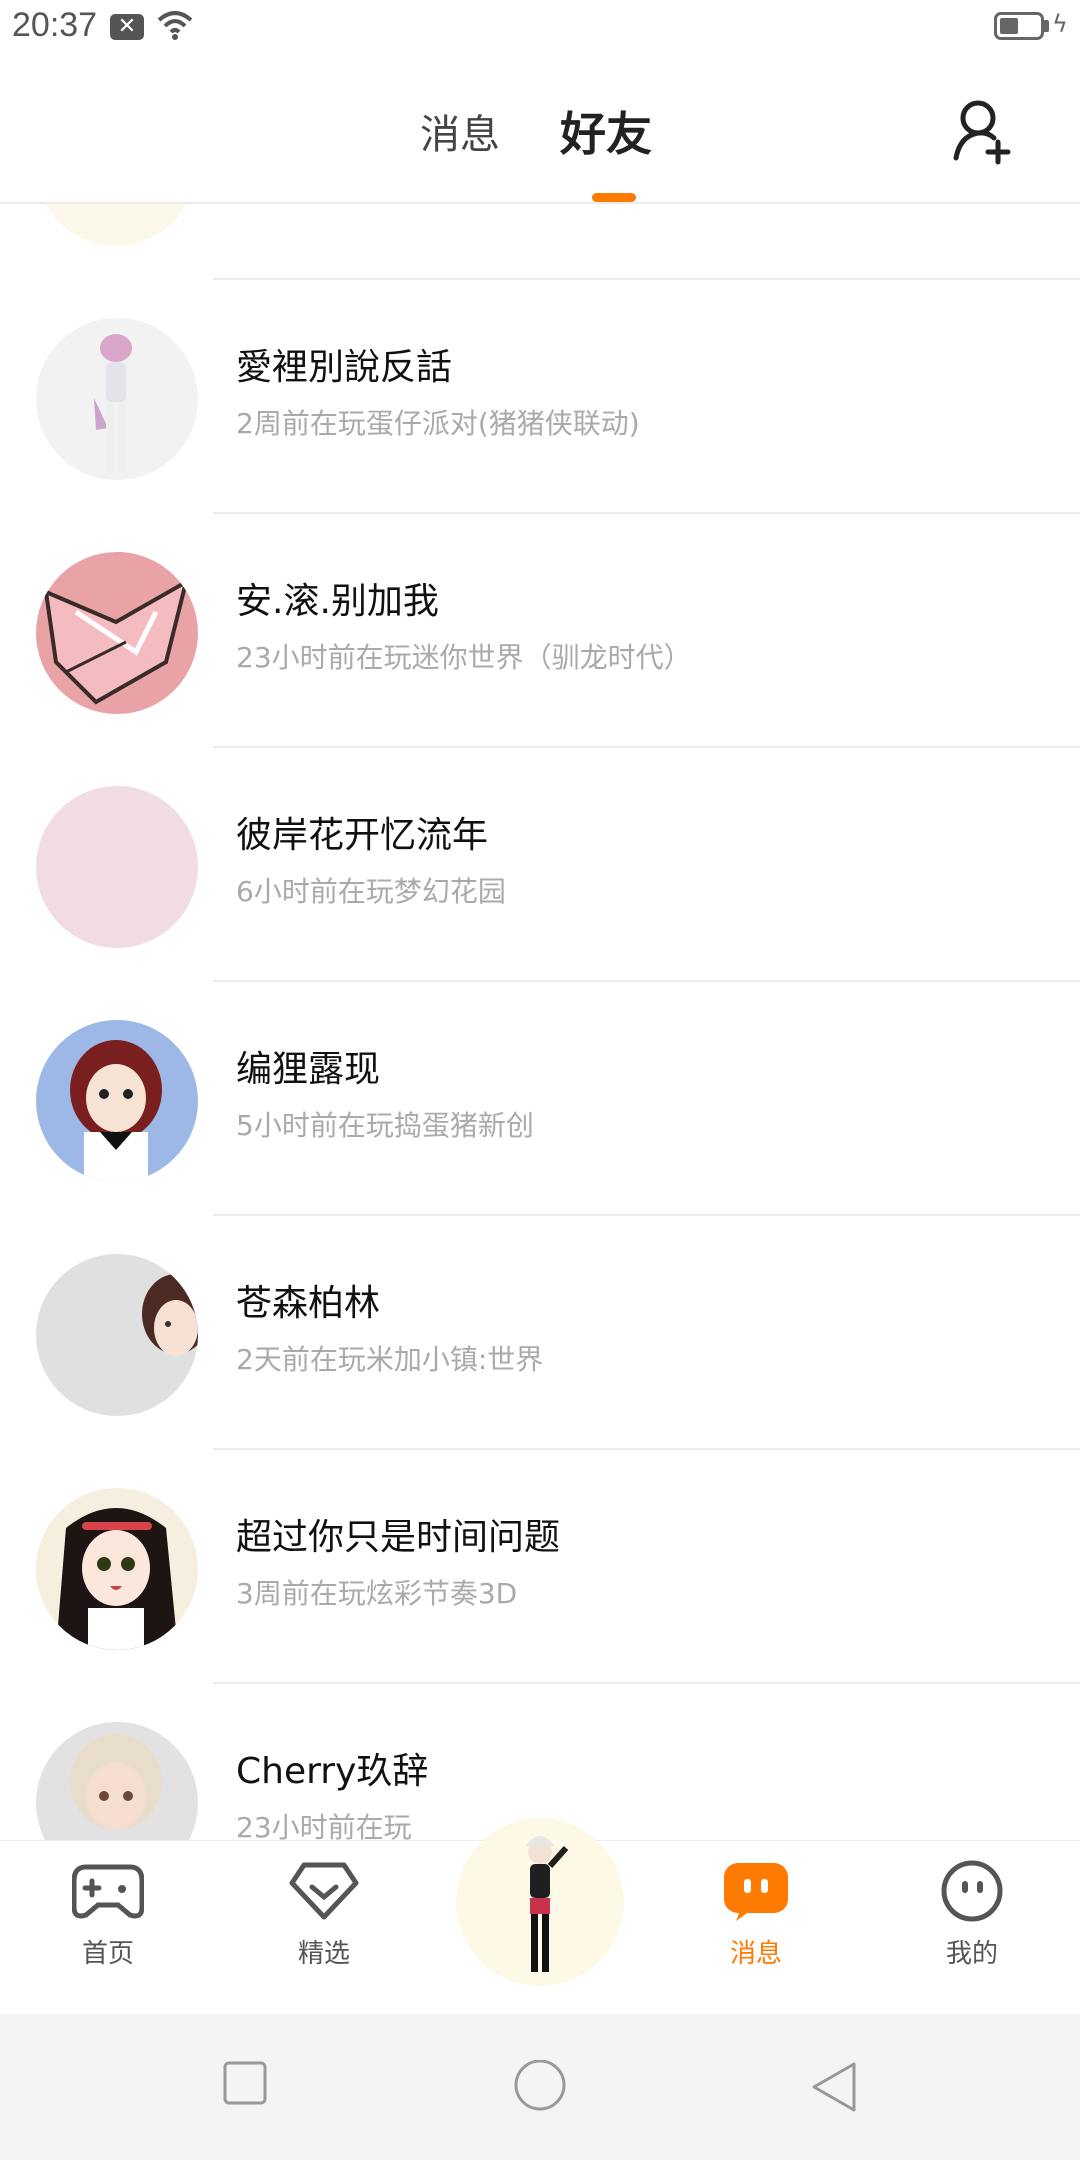 The width and height of the screenshot is (1080, 2160). Describe the element at coordinates (127, 27) in the screenshot. I see `notification-x-icon: ✕` at that location.